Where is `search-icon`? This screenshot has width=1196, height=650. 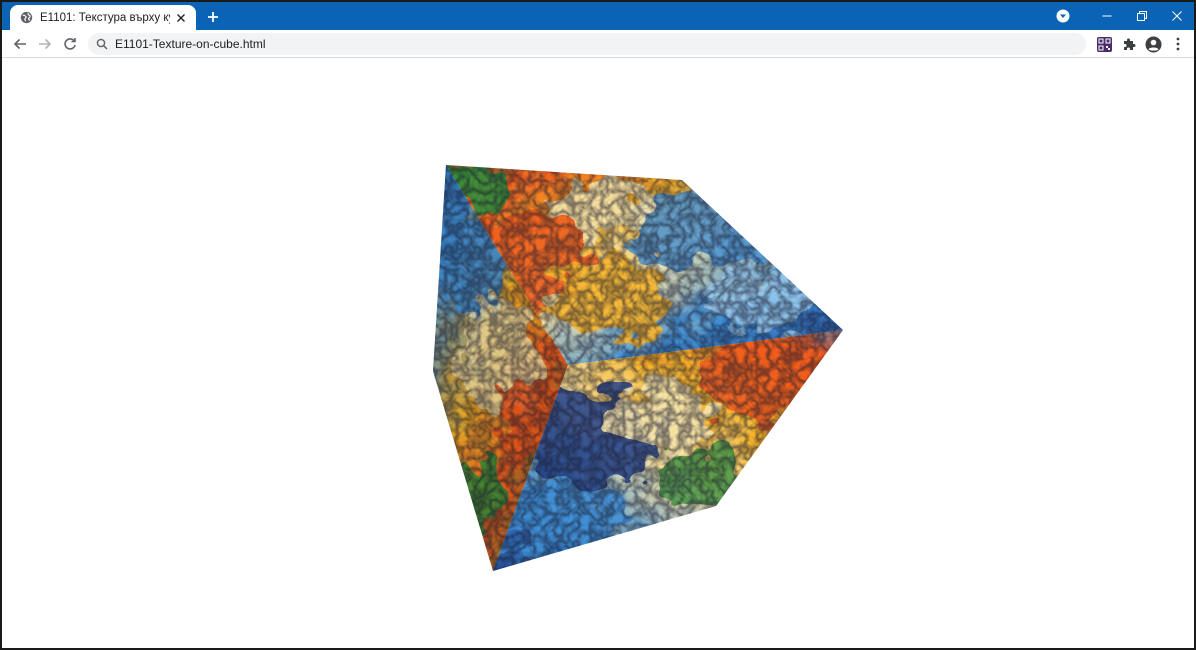 search-icon is located at coordinates (102, 44).